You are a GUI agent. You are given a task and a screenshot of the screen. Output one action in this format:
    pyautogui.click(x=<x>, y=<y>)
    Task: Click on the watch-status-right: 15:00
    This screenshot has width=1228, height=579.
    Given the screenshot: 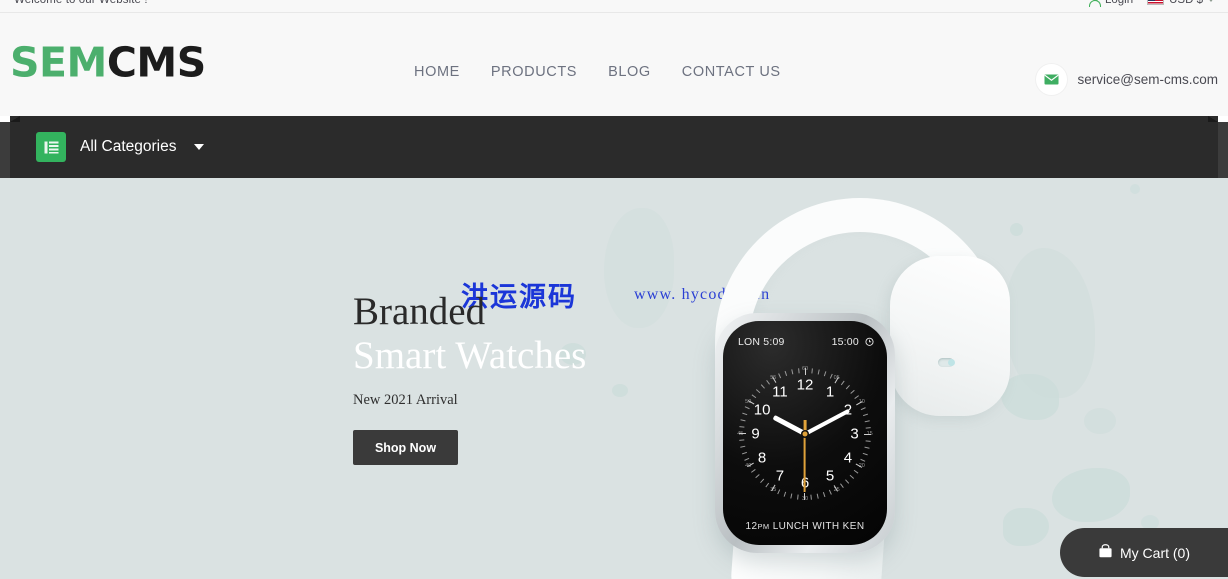 What is the action you would take?
    pyautogui.click(x=845, y=342)
    